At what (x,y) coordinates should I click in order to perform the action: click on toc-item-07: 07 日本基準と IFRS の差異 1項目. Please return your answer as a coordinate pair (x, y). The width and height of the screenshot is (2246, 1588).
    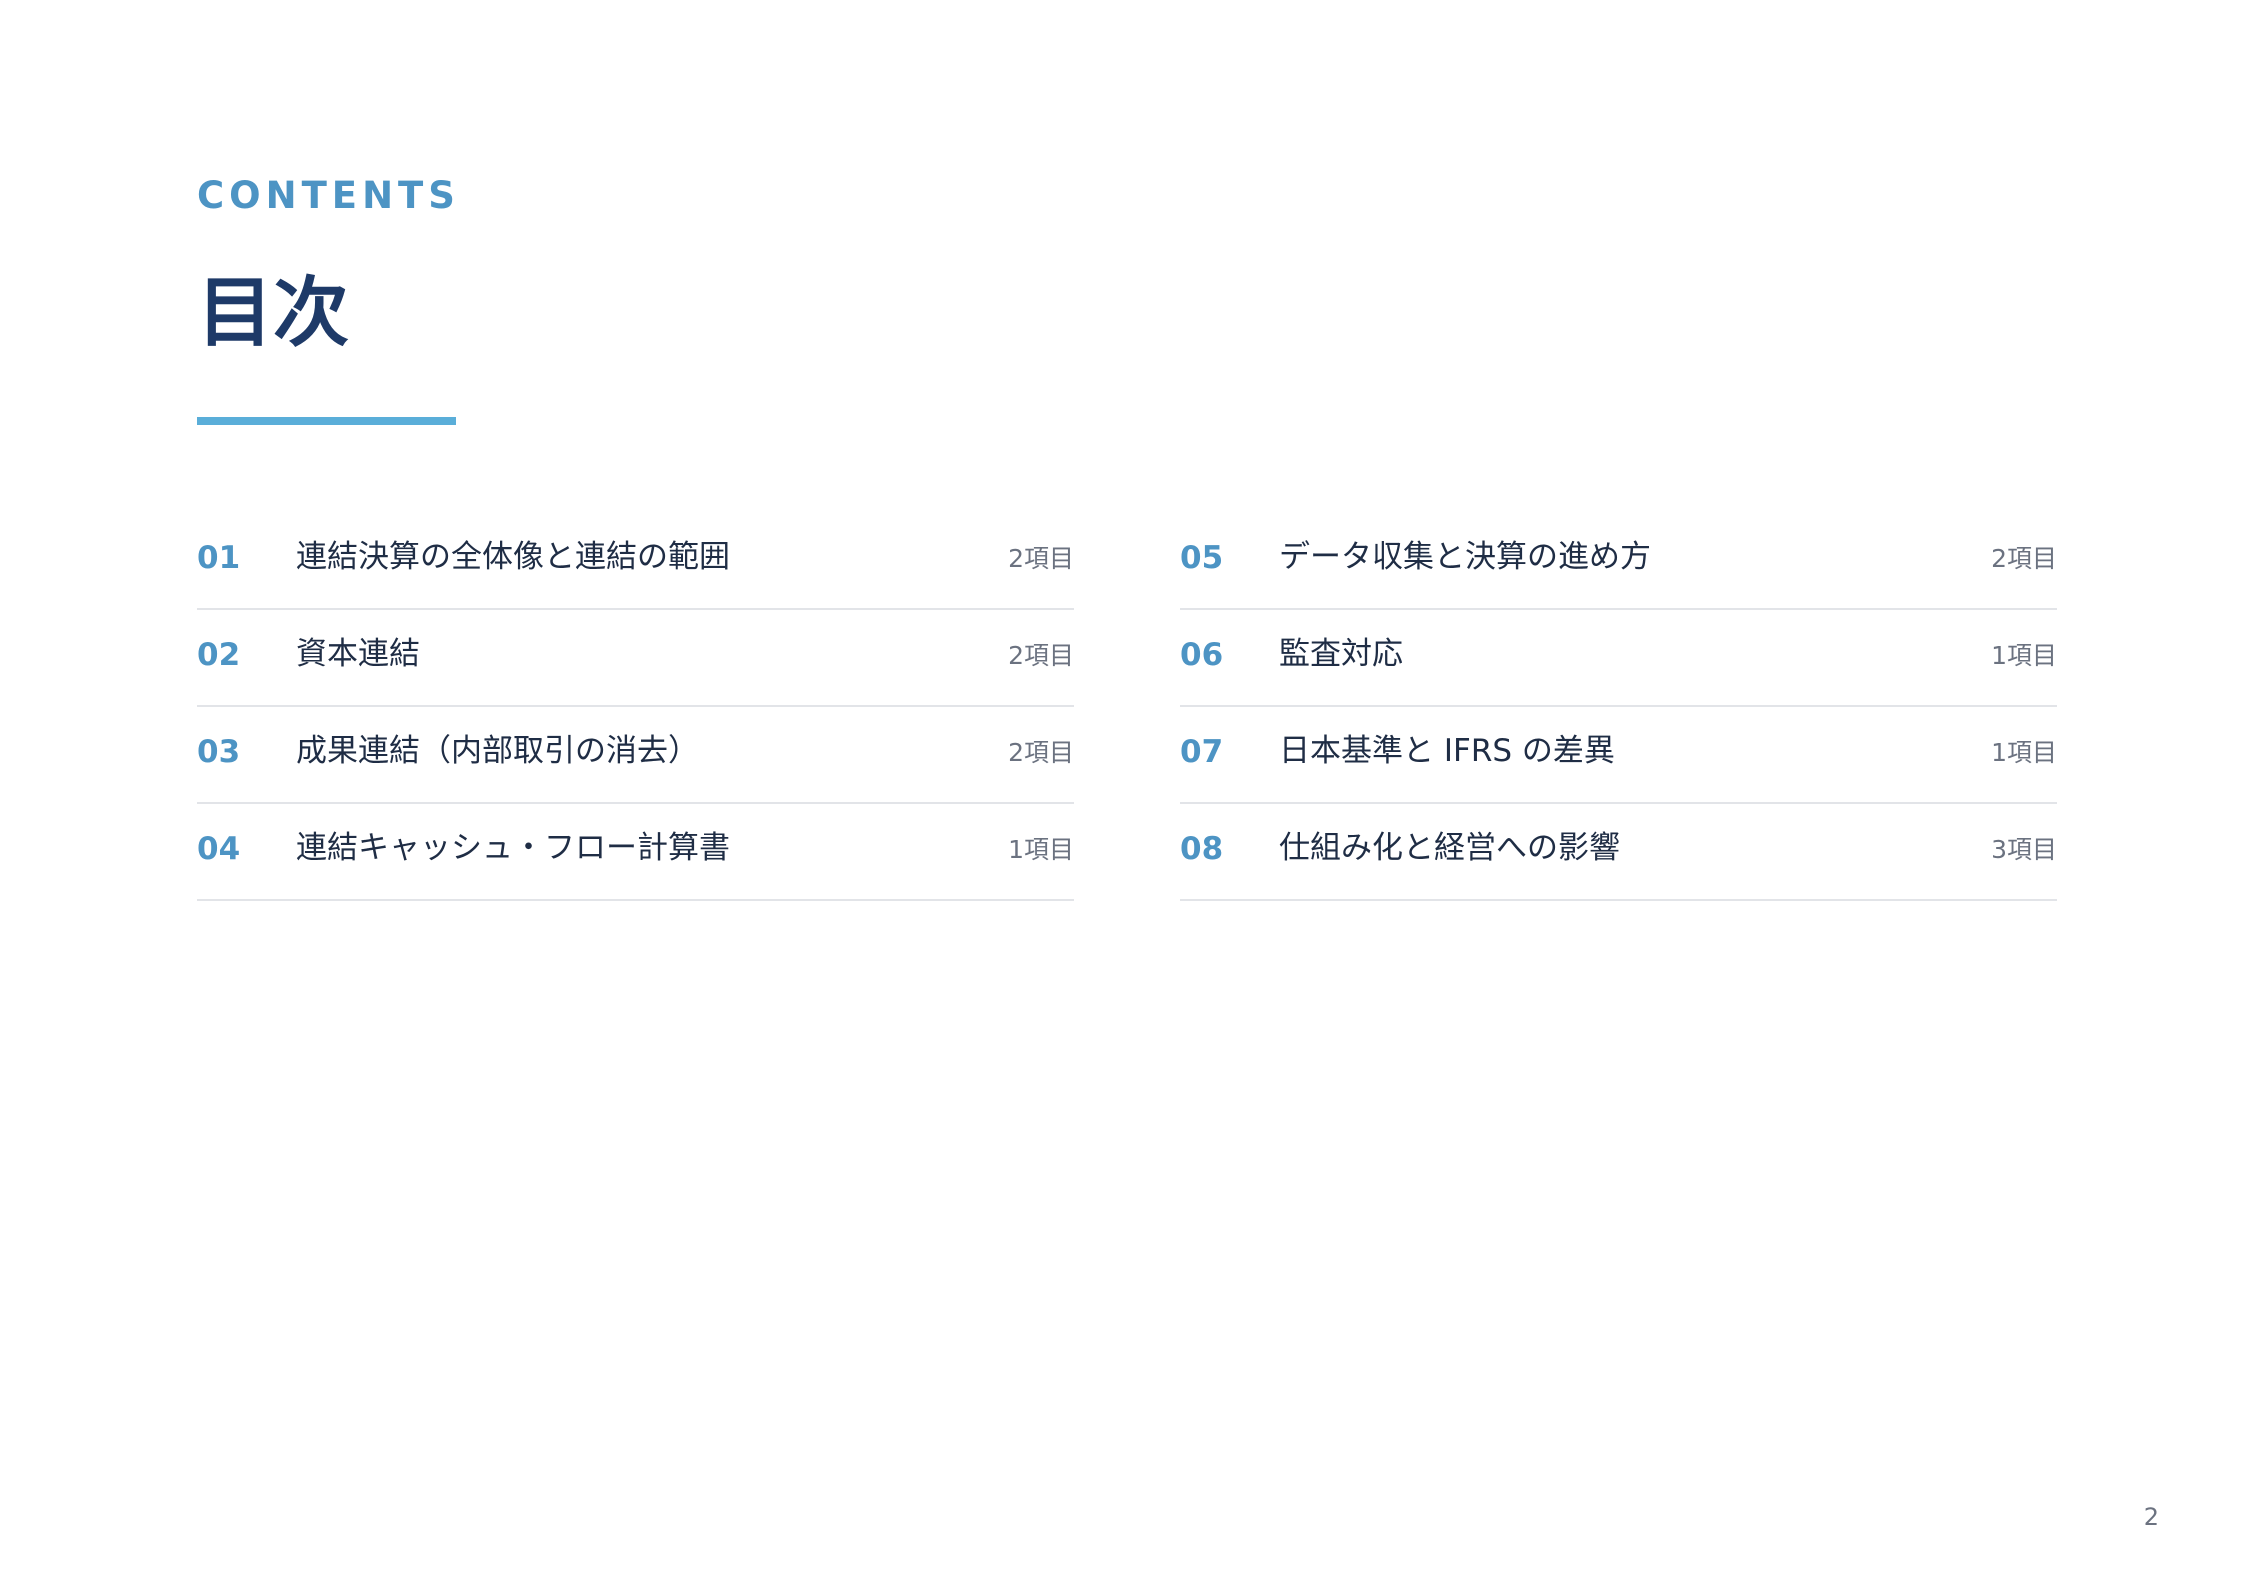
    Looking at the image, I should click on (1618, 755).